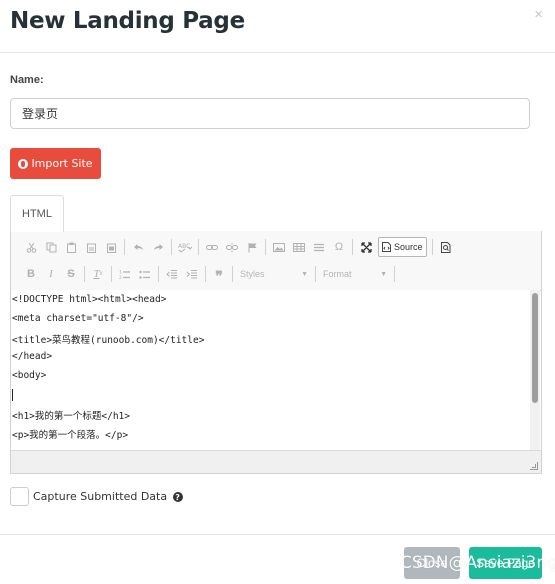 The image size is (555, 584). Describe the element at coordinates (432, 563) in the screenshot. I see `close-button: Close` at that location.